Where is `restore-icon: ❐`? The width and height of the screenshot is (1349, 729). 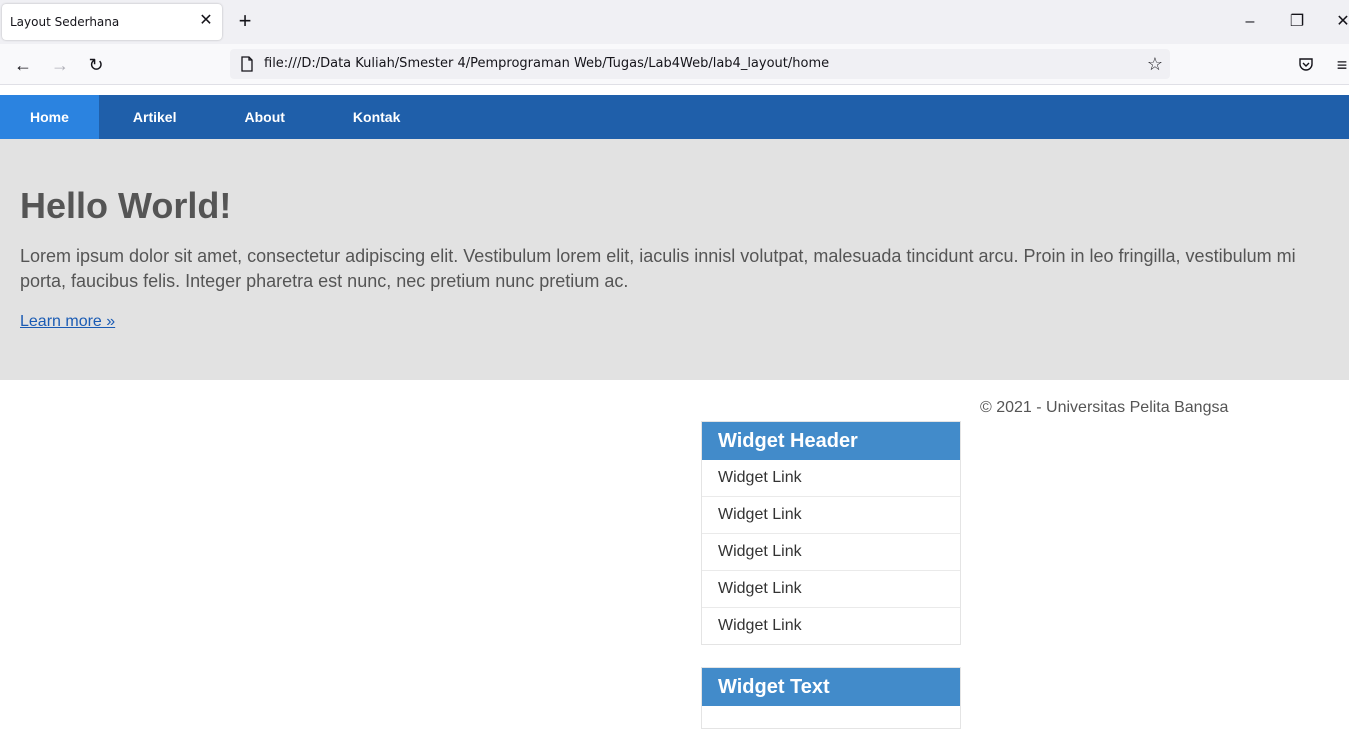 restore-icon: ❐ is located at coordinates (1297, 22).